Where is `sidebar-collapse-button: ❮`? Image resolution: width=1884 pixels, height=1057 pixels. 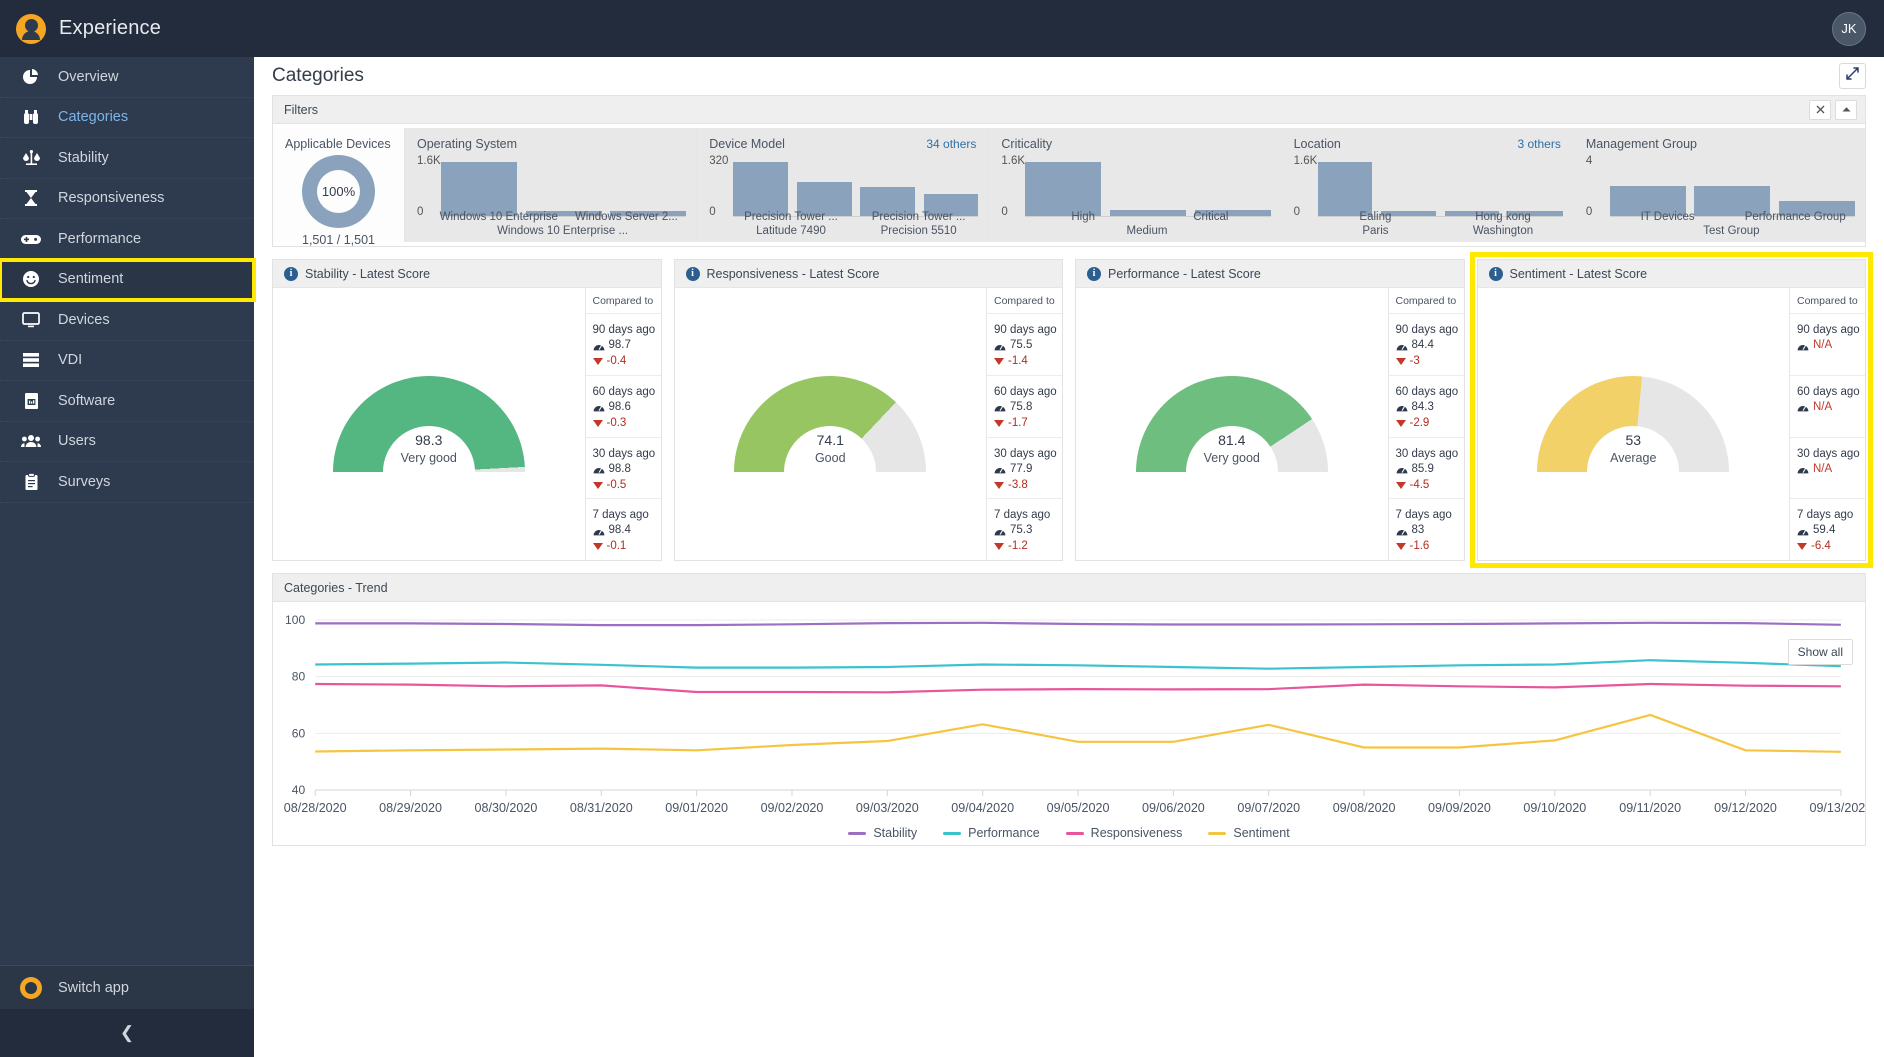 sidebar-collapse-button: ❮ is located at coordinates (127, 1033).